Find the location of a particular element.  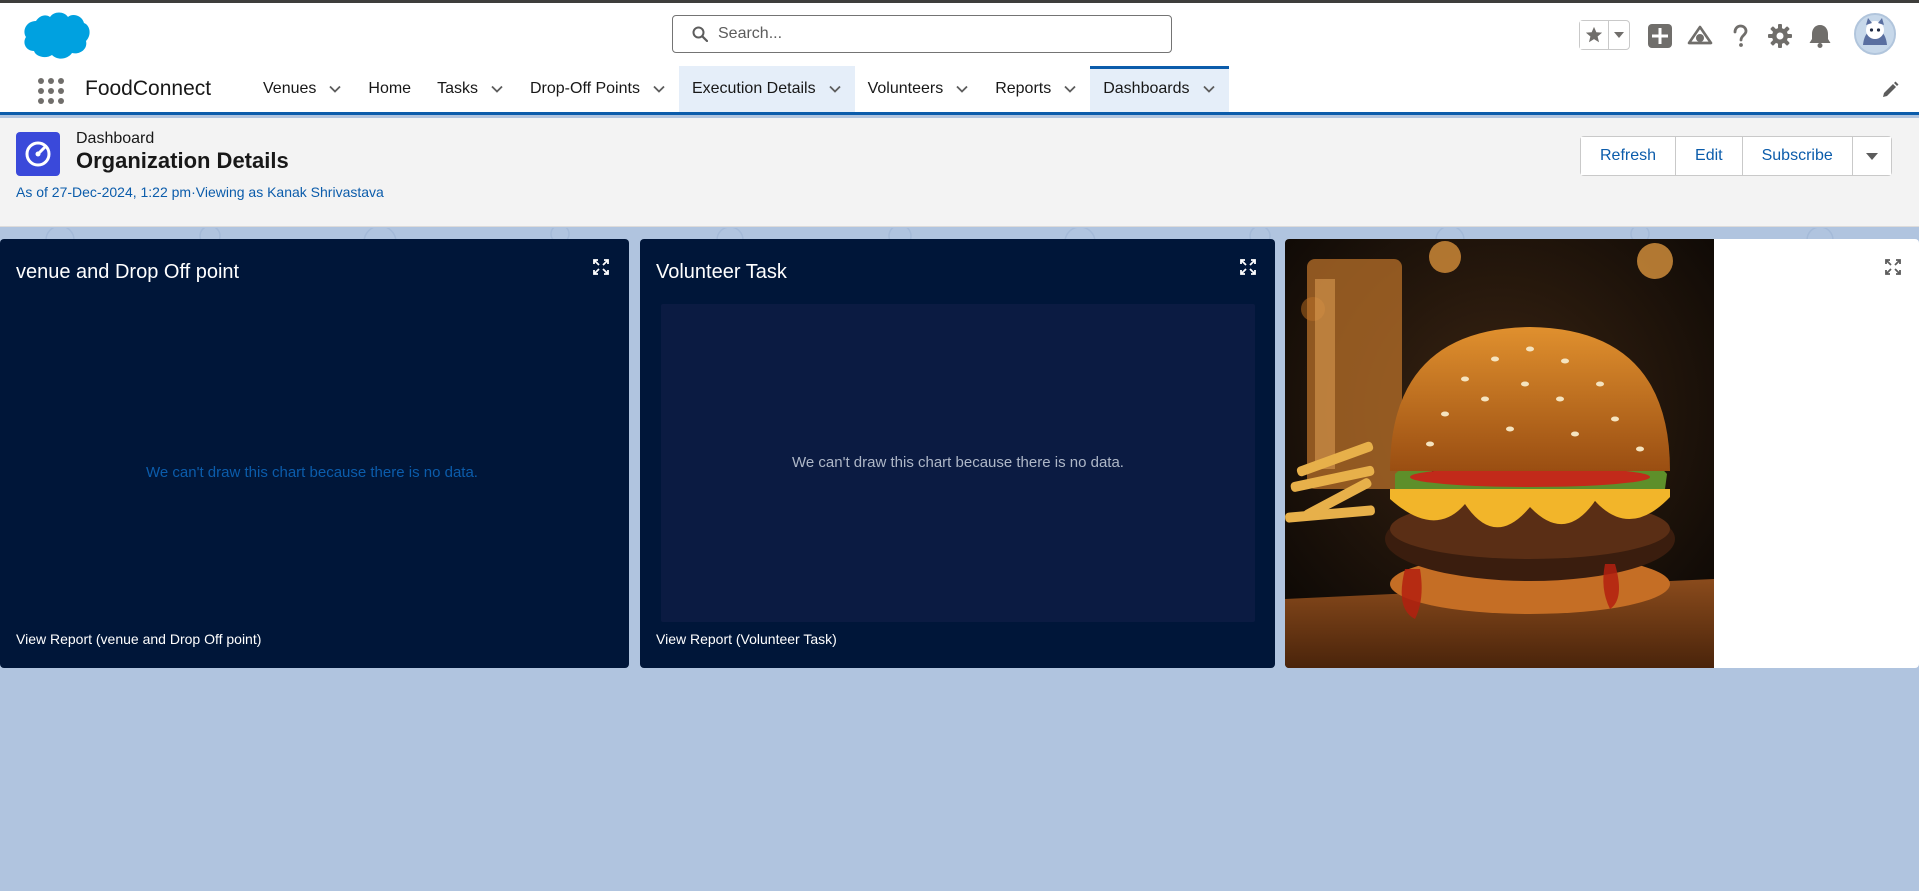

object-label: Dashboard is located at coordinates (115, 138).